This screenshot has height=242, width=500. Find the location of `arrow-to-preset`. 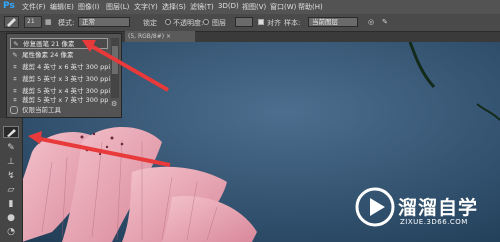

arrow-to-preset is located at coordinates (128, 67).